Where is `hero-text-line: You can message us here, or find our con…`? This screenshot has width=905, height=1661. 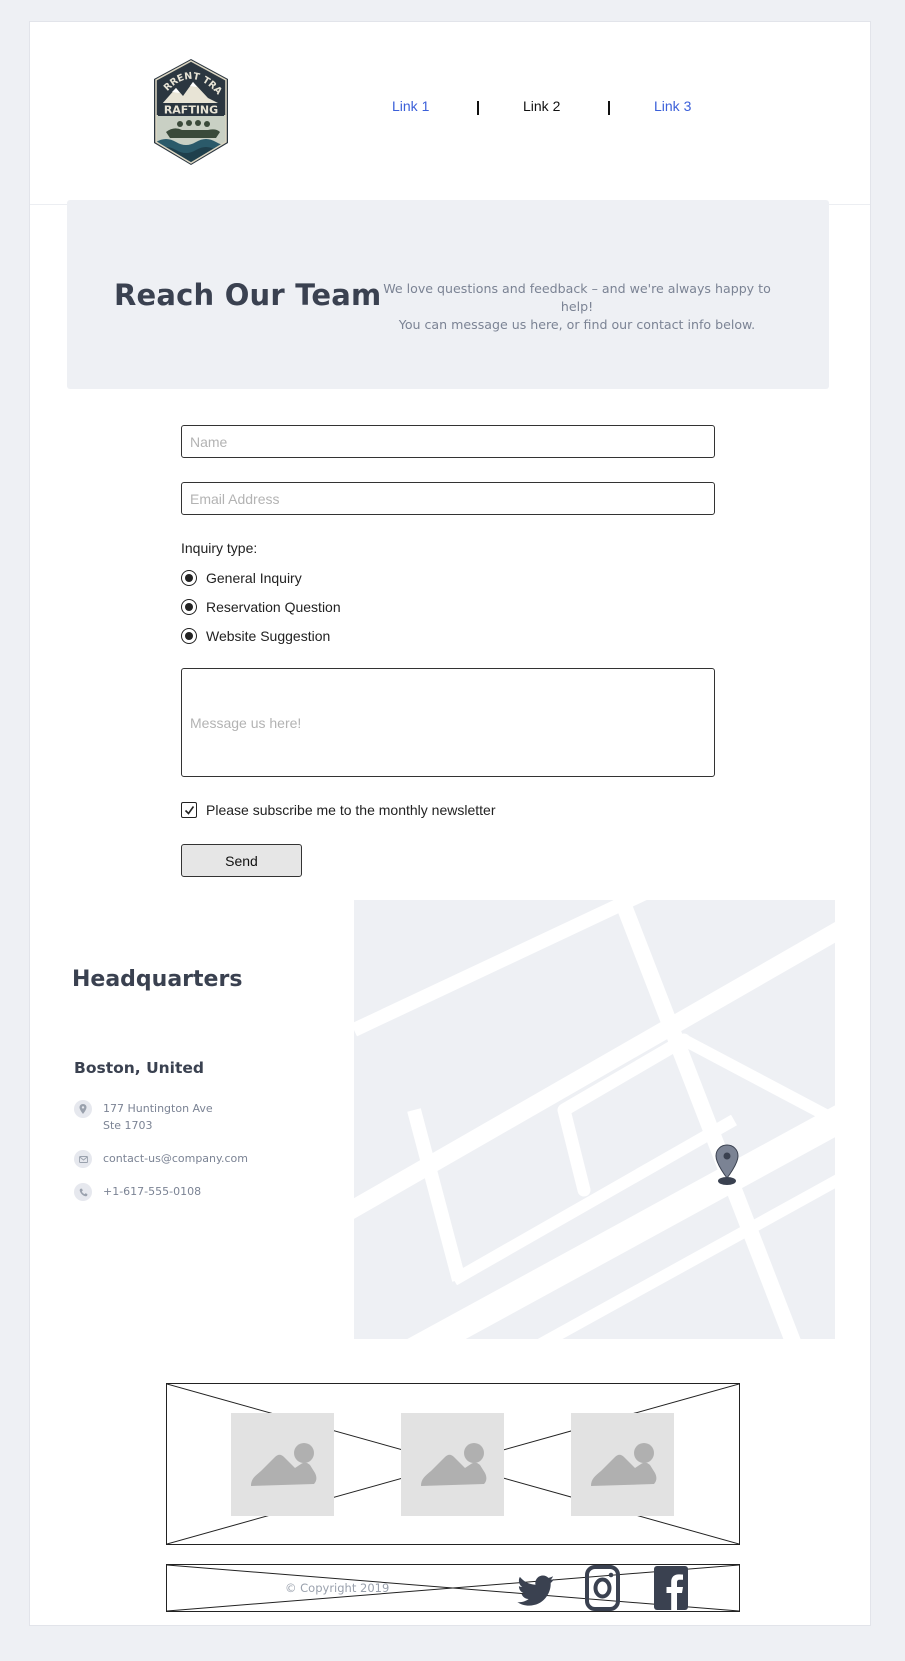 hero-text-line: You can message us here, or find our con… is located at coordinates (577, 324).